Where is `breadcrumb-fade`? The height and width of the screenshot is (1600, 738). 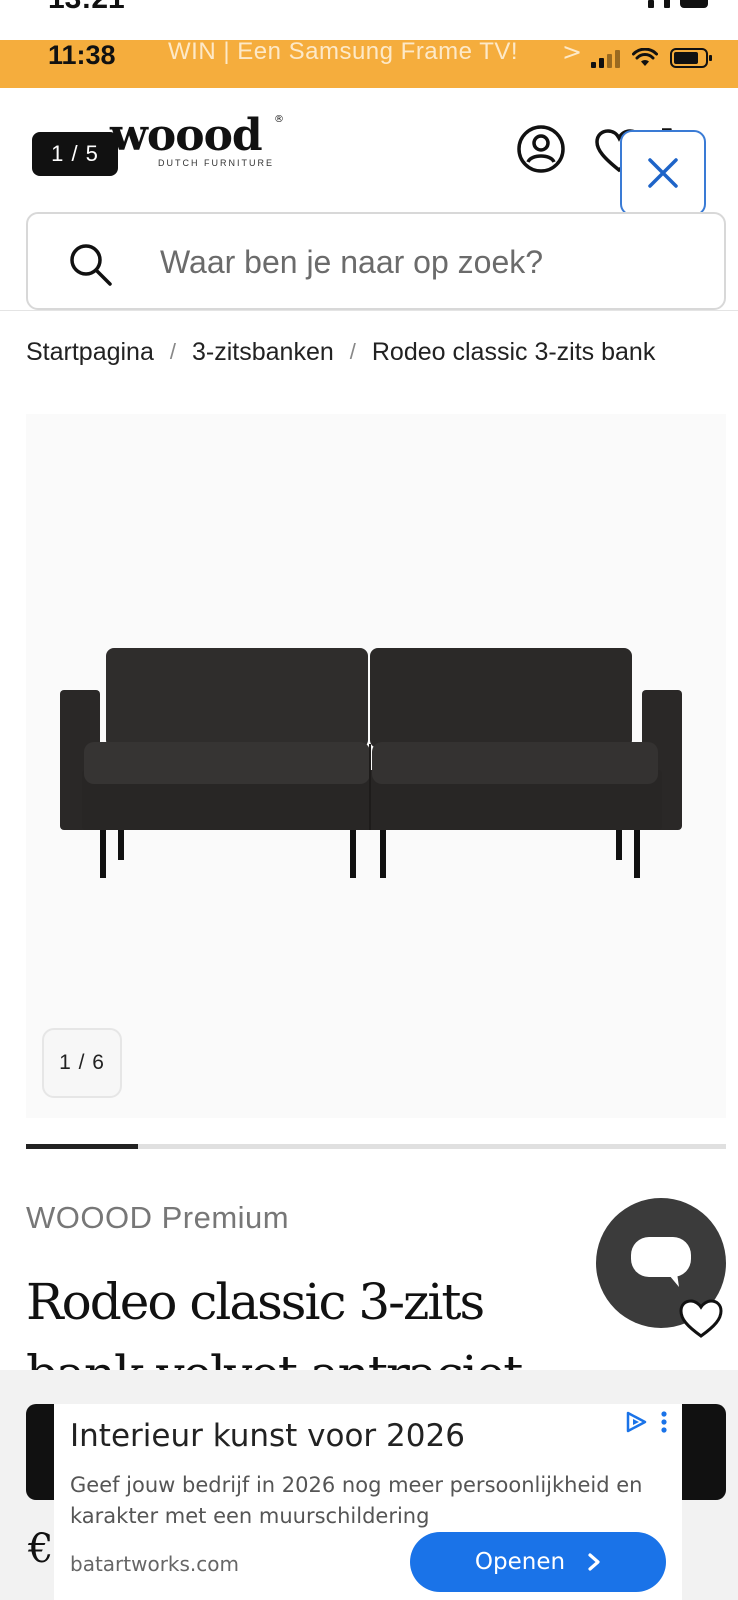
breadcrumb-fade is located at coordinates (696, 352).